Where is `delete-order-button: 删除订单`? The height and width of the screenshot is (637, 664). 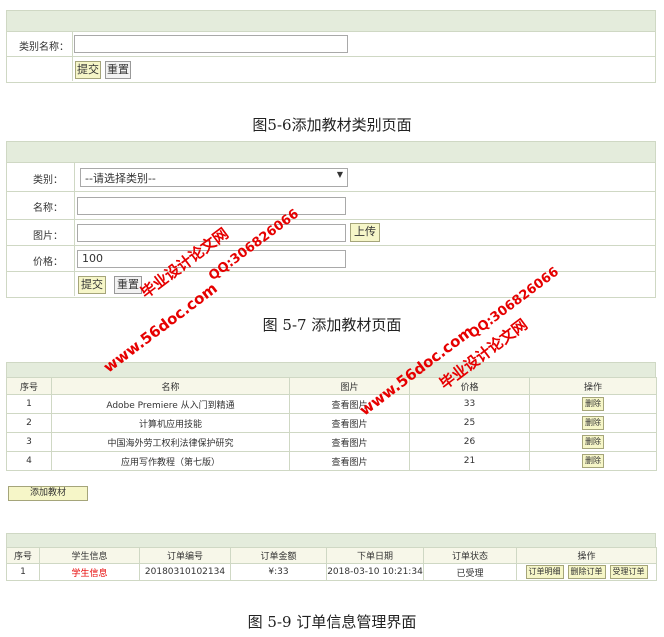
delete-order-button: 删除订单 is located at coordinates (586, 572).